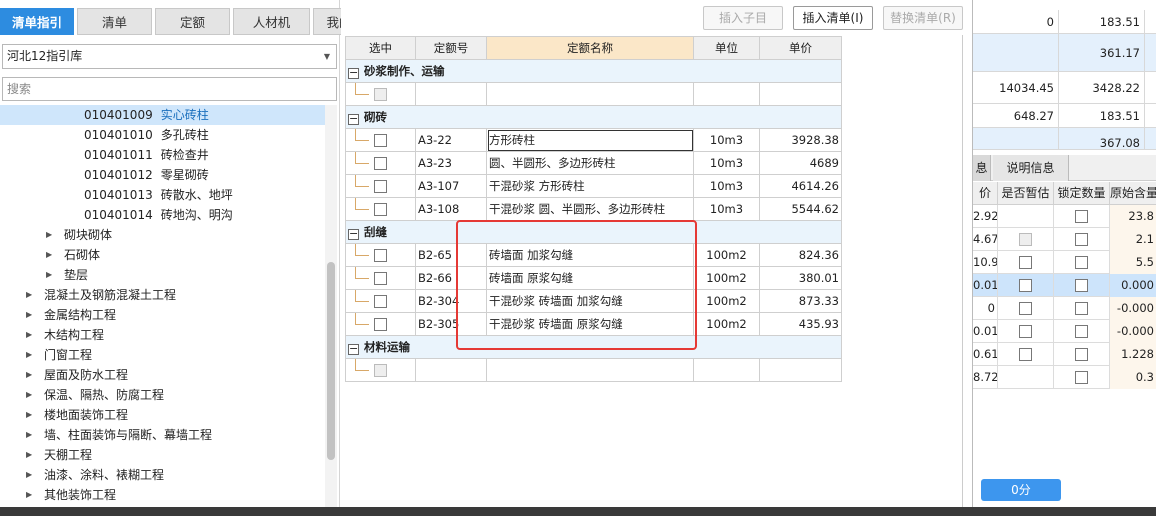  What do you see at coordinates (162, 155) in the screenshot?
I see `tree-item: 010401011 砖检查井` at bounding box center [162, 155].